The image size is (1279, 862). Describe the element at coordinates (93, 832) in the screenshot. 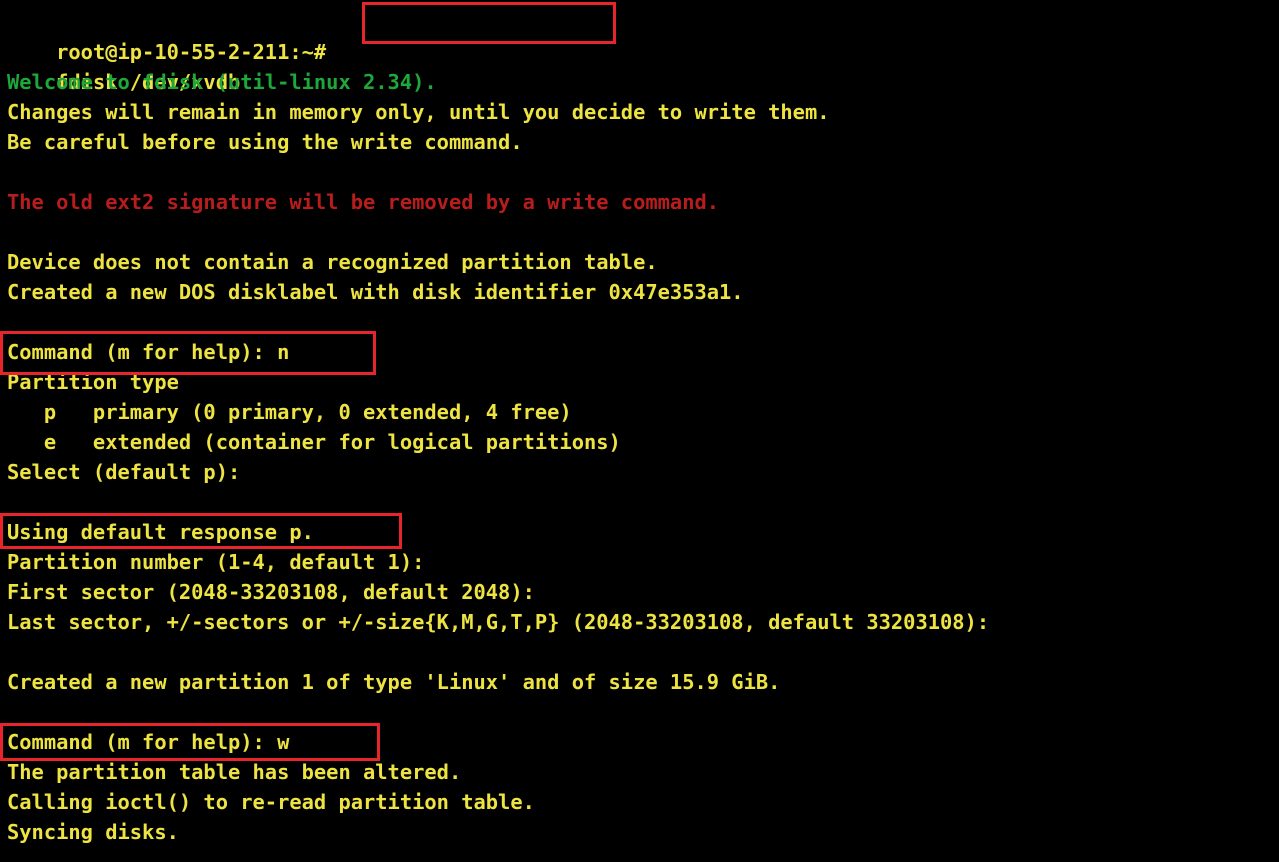

I see `terminal-line: Syncing disks.` at that location.